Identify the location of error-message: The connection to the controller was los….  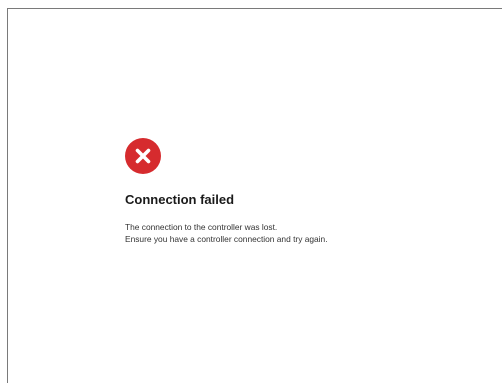
(305, 233).